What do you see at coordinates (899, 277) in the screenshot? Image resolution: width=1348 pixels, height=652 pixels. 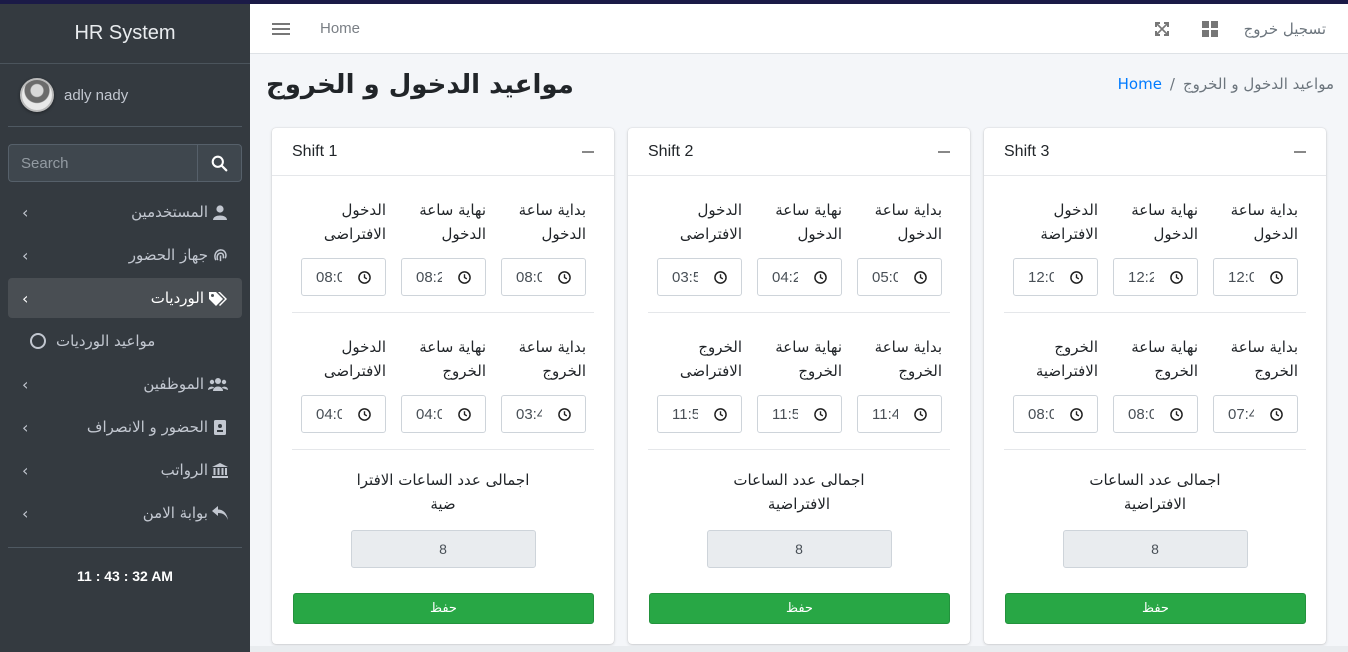 I see `time-input: 05:00` at bounding box center [899, 277].